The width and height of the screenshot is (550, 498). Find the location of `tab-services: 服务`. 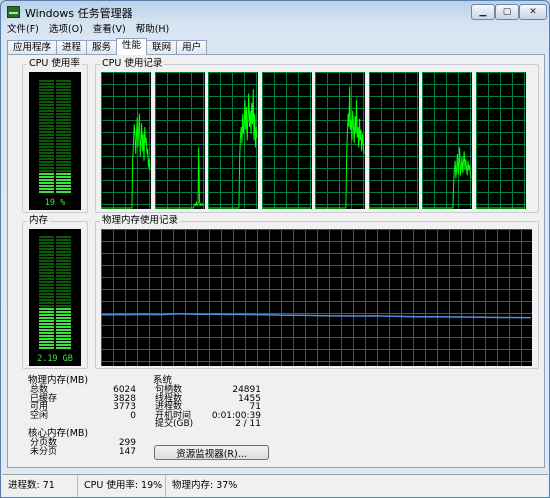

tab-services: 服务 is located at coordinates (102, 47).